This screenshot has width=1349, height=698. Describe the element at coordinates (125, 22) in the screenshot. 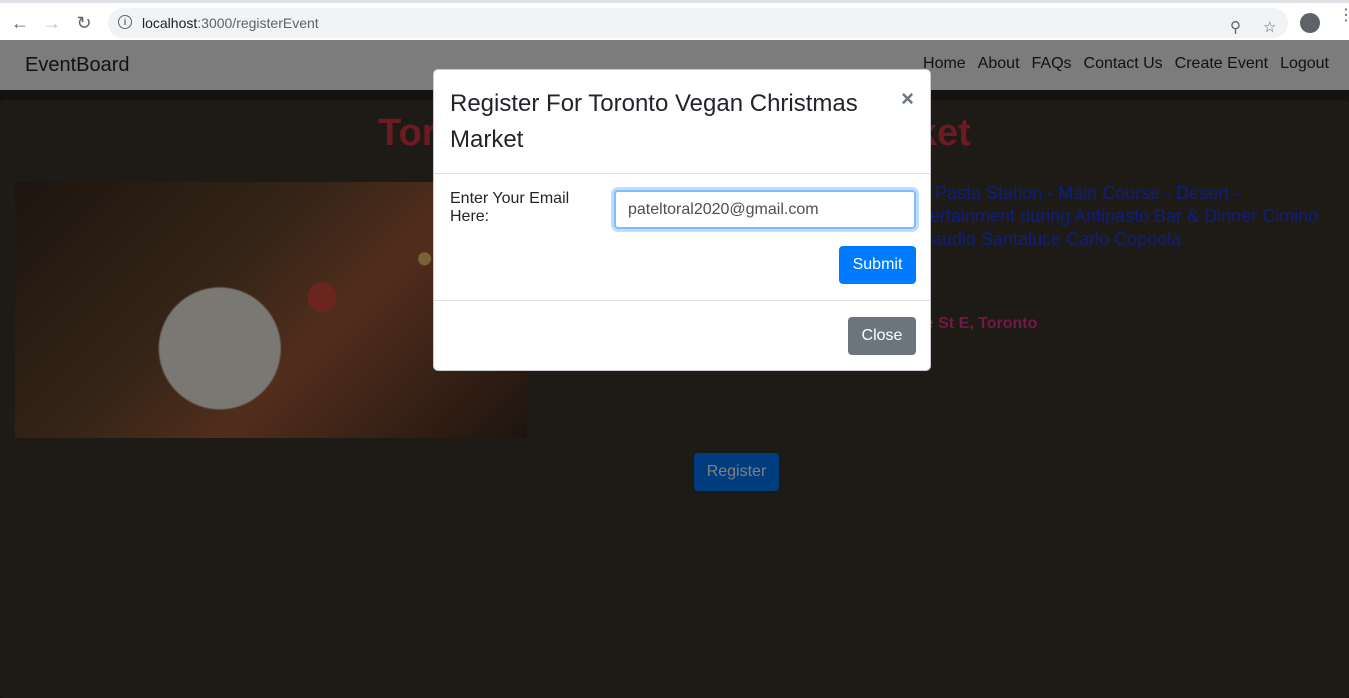

I see `site-info-icon: i` at that location.